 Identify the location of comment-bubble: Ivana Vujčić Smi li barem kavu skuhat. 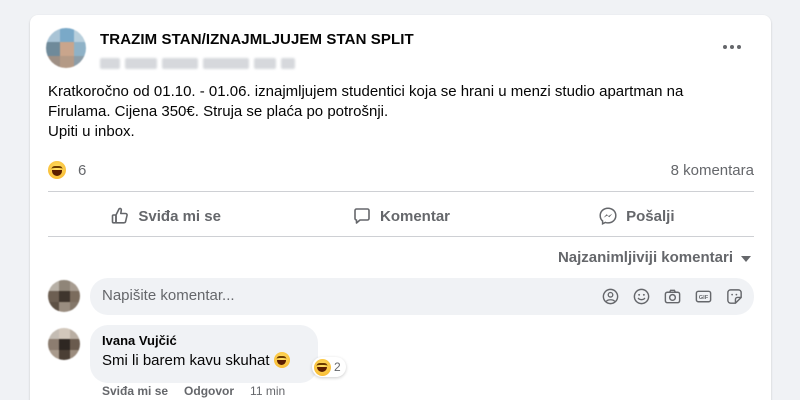
(204, 354).